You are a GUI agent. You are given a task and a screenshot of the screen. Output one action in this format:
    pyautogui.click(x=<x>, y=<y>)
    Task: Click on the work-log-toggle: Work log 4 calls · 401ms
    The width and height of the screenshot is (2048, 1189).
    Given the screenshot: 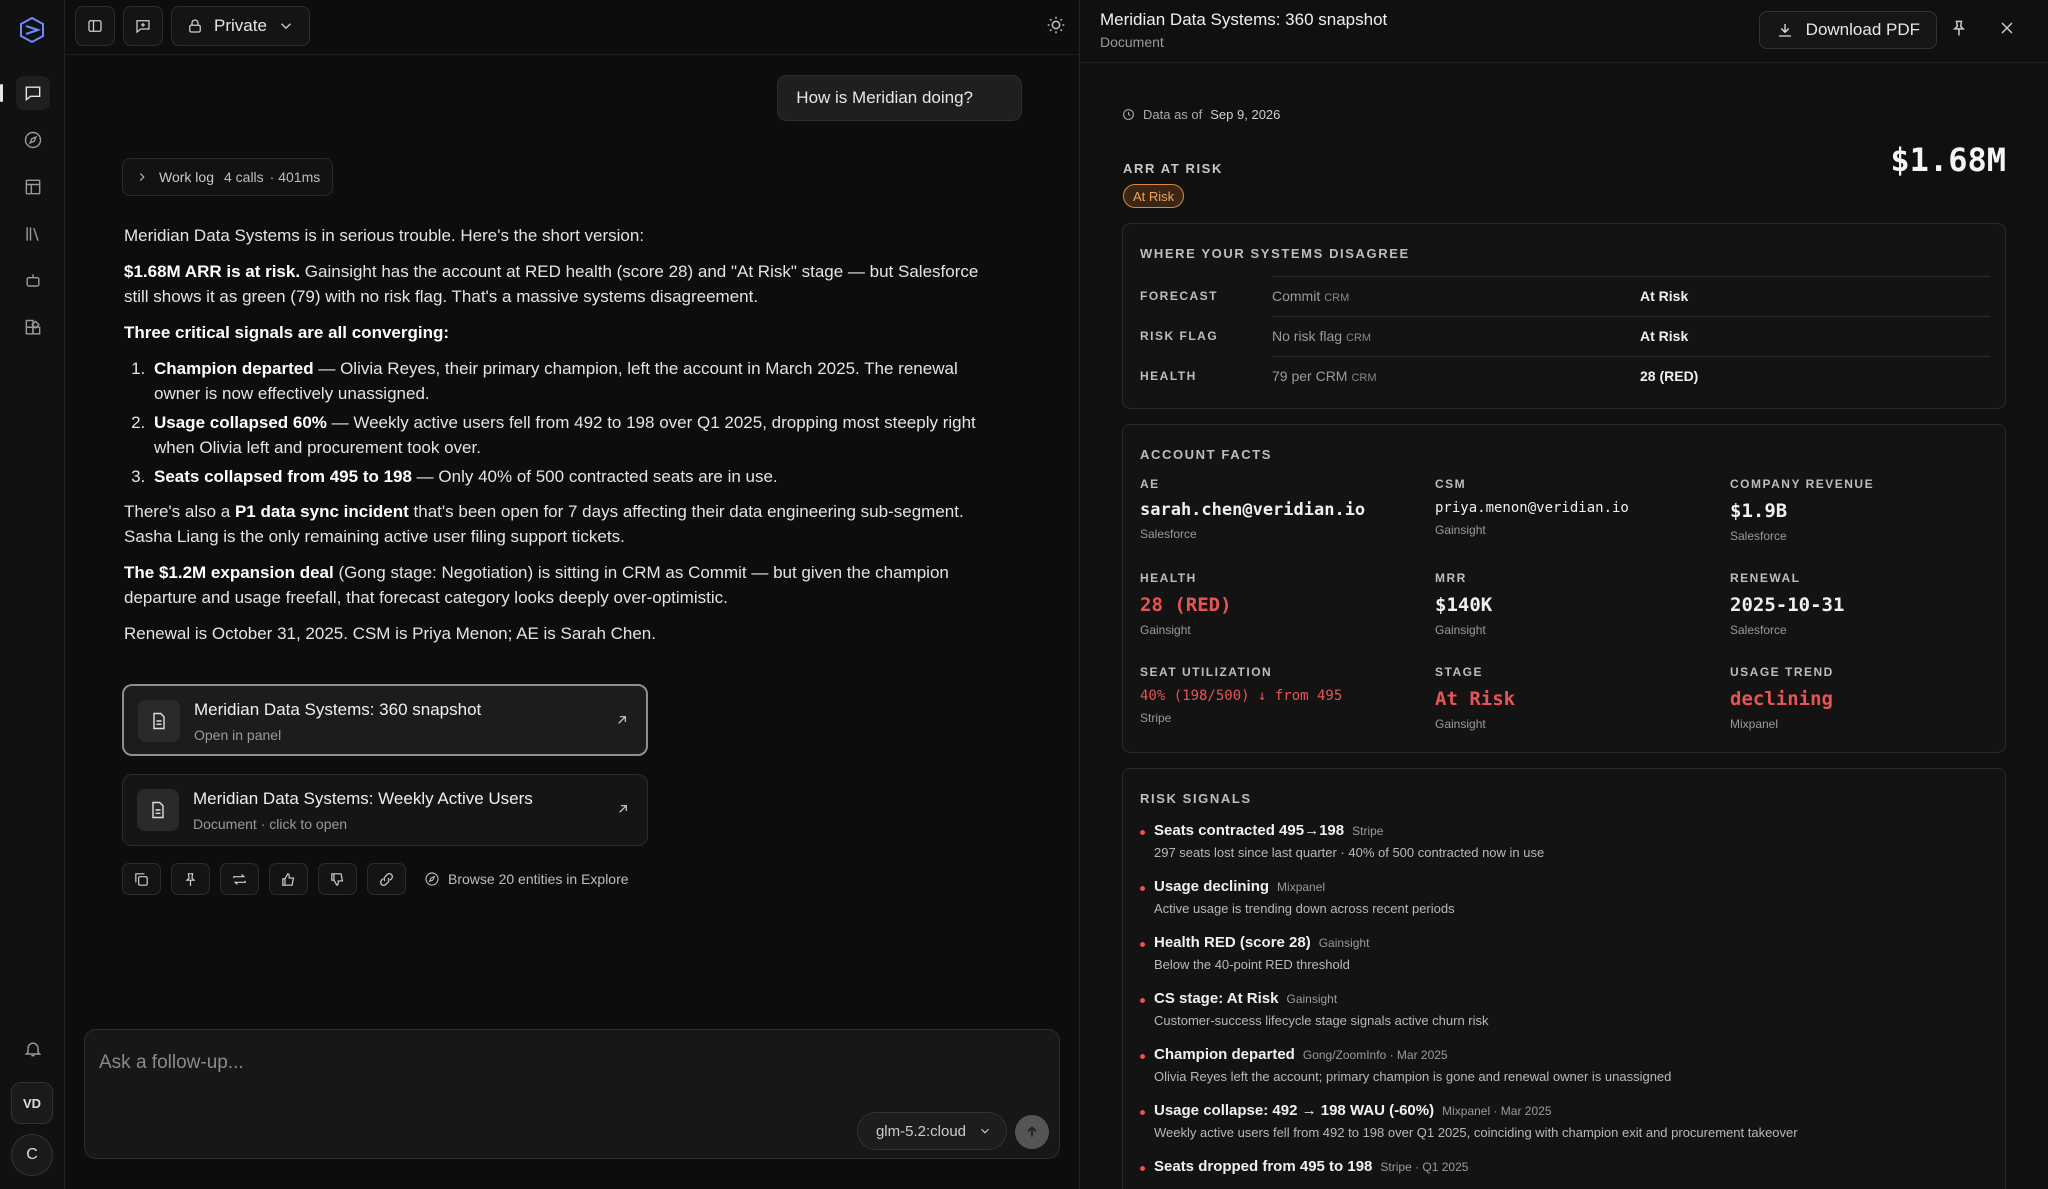 What is the action you would take?
    pyautogui.click(x=228, y=177)
    